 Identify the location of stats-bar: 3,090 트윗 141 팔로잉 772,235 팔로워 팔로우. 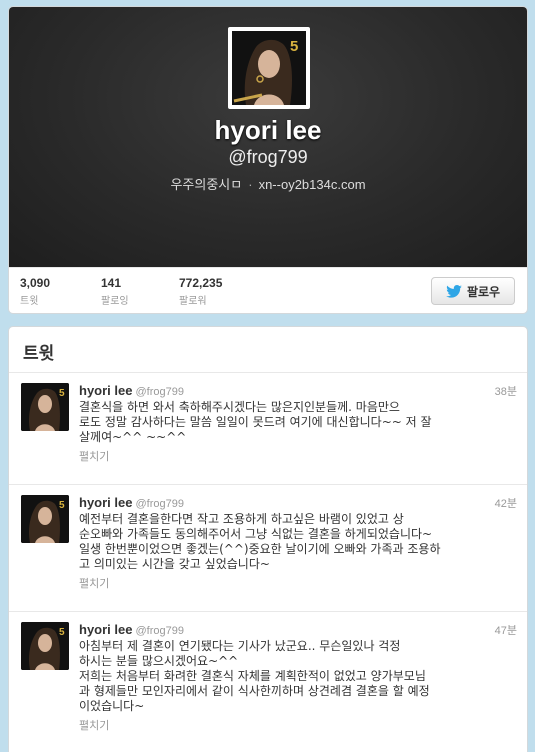
(268, 290).